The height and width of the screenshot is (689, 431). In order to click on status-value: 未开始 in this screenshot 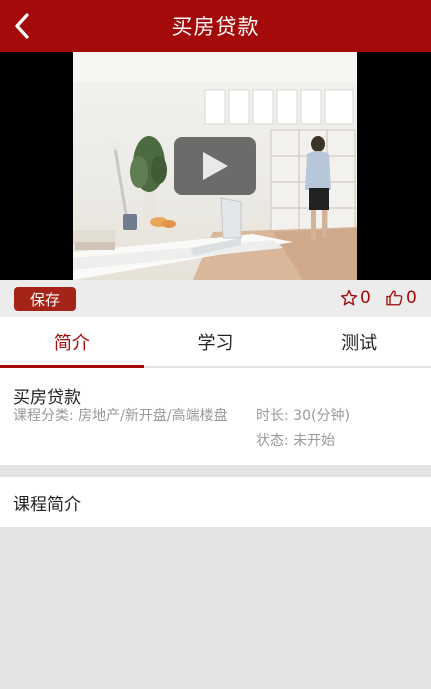, I will do `click(314, 441)`.